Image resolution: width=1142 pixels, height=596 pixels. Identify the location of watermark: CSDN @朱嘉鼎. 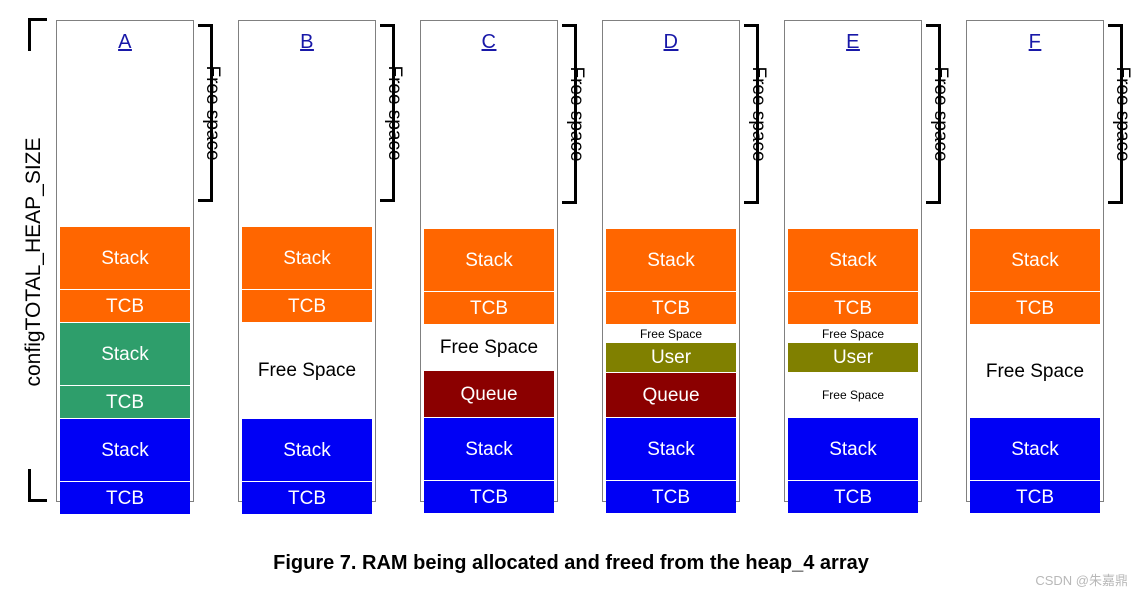
(1081, 580).